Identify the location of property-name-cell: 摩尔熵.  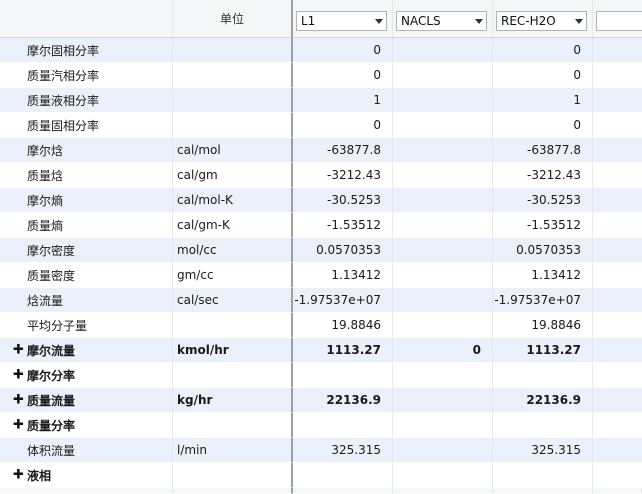
(86, 200).